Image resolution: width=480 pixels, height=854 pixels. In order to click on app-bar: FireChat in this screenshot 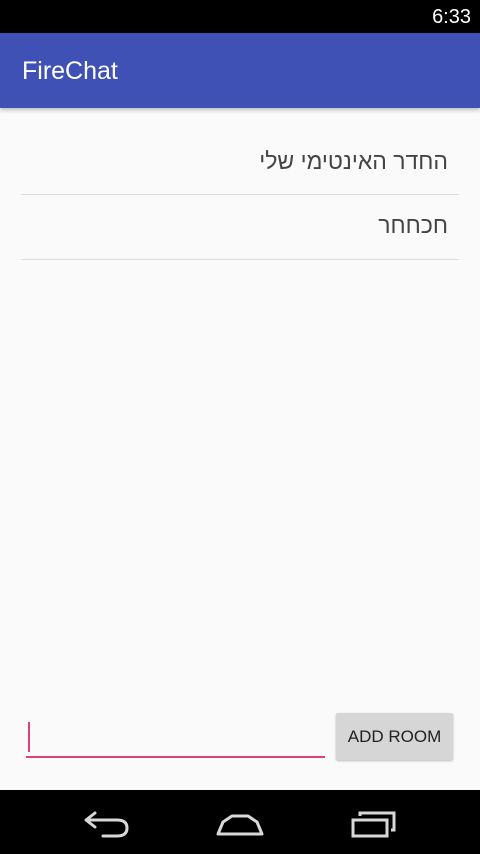, I will do `click(240, 70)`.